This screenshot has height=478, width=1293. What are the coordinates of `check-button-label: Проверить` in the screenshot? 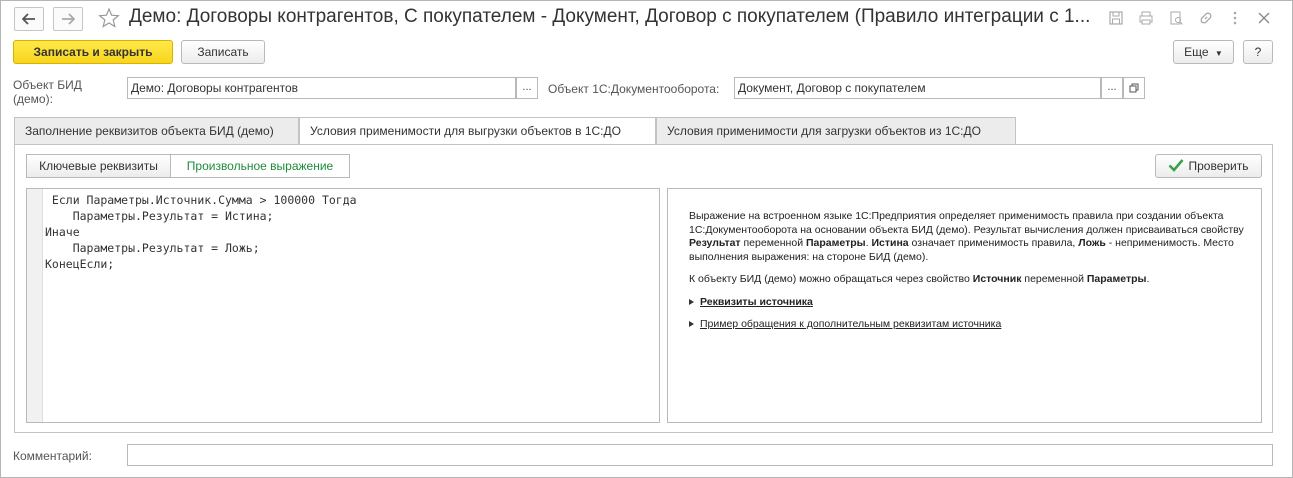 It's located at (1218, 166).